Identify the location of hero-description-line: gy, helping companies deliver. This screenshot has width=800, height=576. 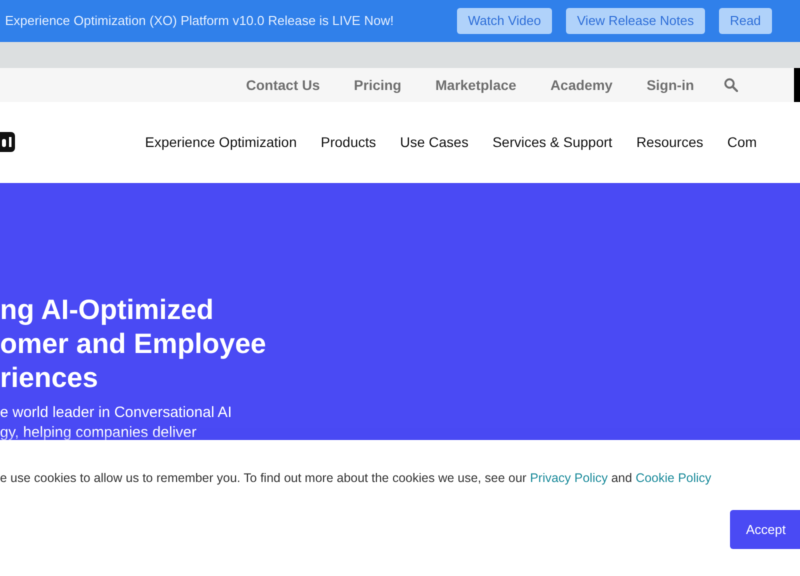
(99, 431).